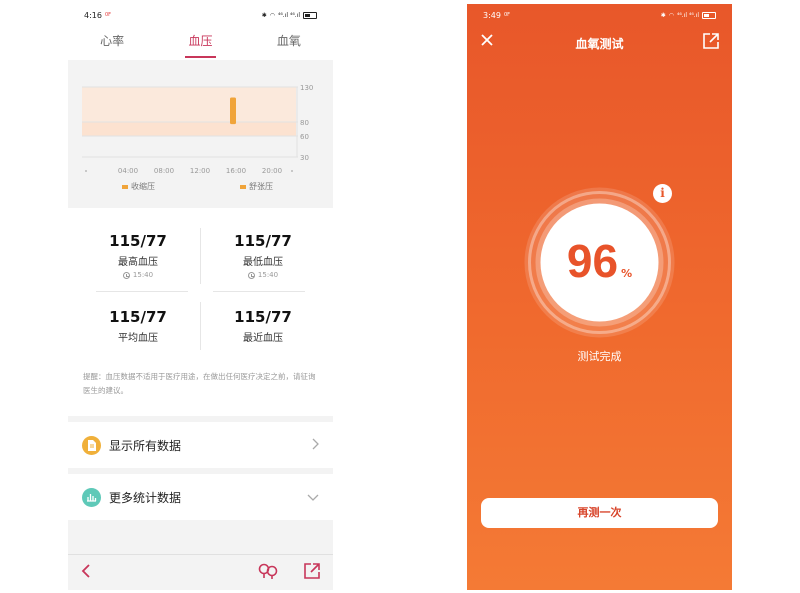  What do you see at coordinates (313, 497) in the screenshot?
I see `chevron-down-icon` at bounding box center [313, 497].